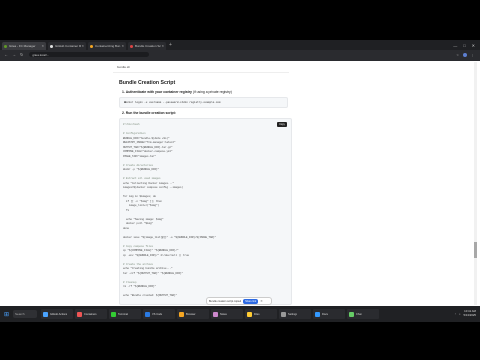 This screenshot has height=360, width=480. I want to click on browser-tab: Bundle Creation Script✕, so click(147, 46).